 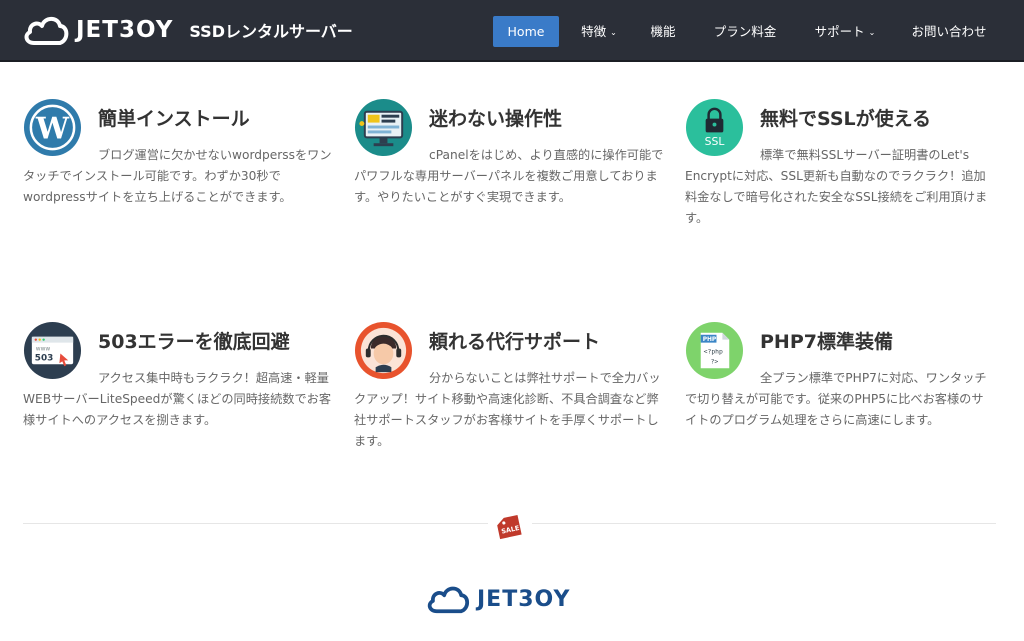 I want to click on nav-pricing-label: プラン料金, so click(x=745, y=31).